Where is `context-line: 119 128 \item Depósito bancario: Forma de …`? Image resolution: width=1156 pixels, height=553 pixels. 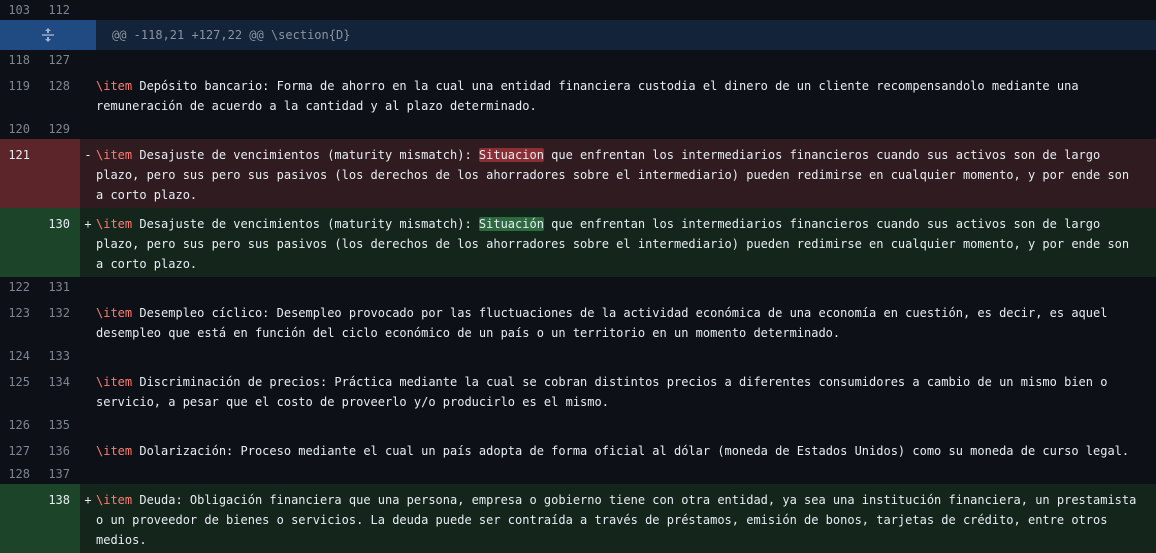 context-line: 119 128 \item Depósito bancario: Forma de … is located at coordinates (578, 94).